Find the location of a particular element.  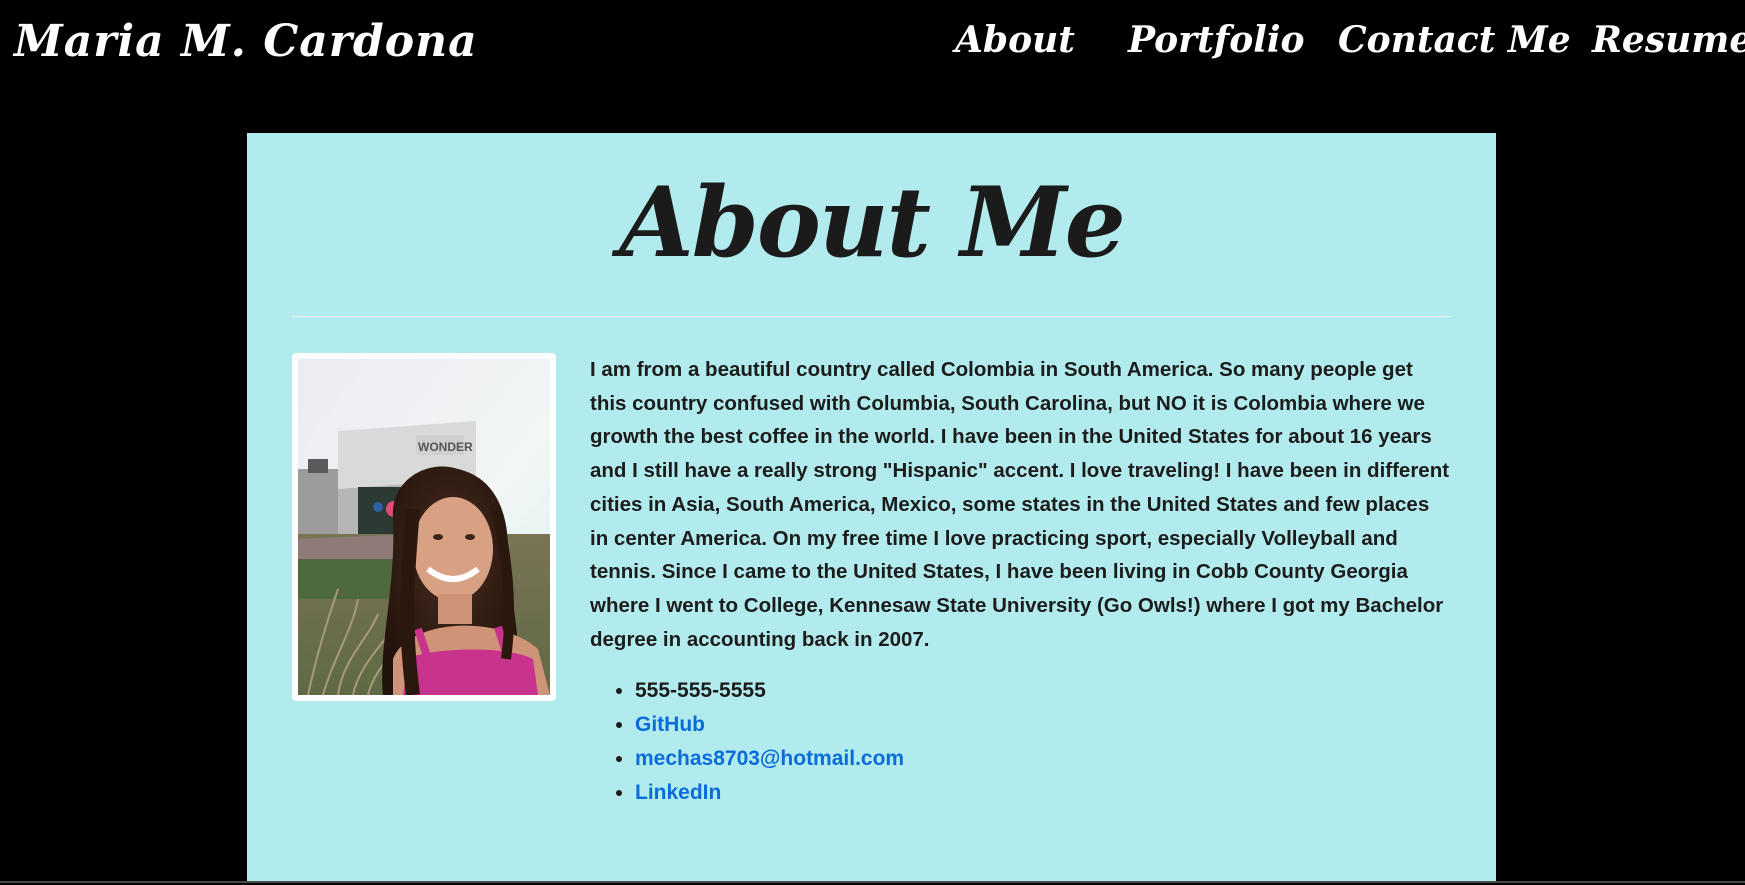

linkedin-link: LinkedIn is located at coordinates (678, 792).